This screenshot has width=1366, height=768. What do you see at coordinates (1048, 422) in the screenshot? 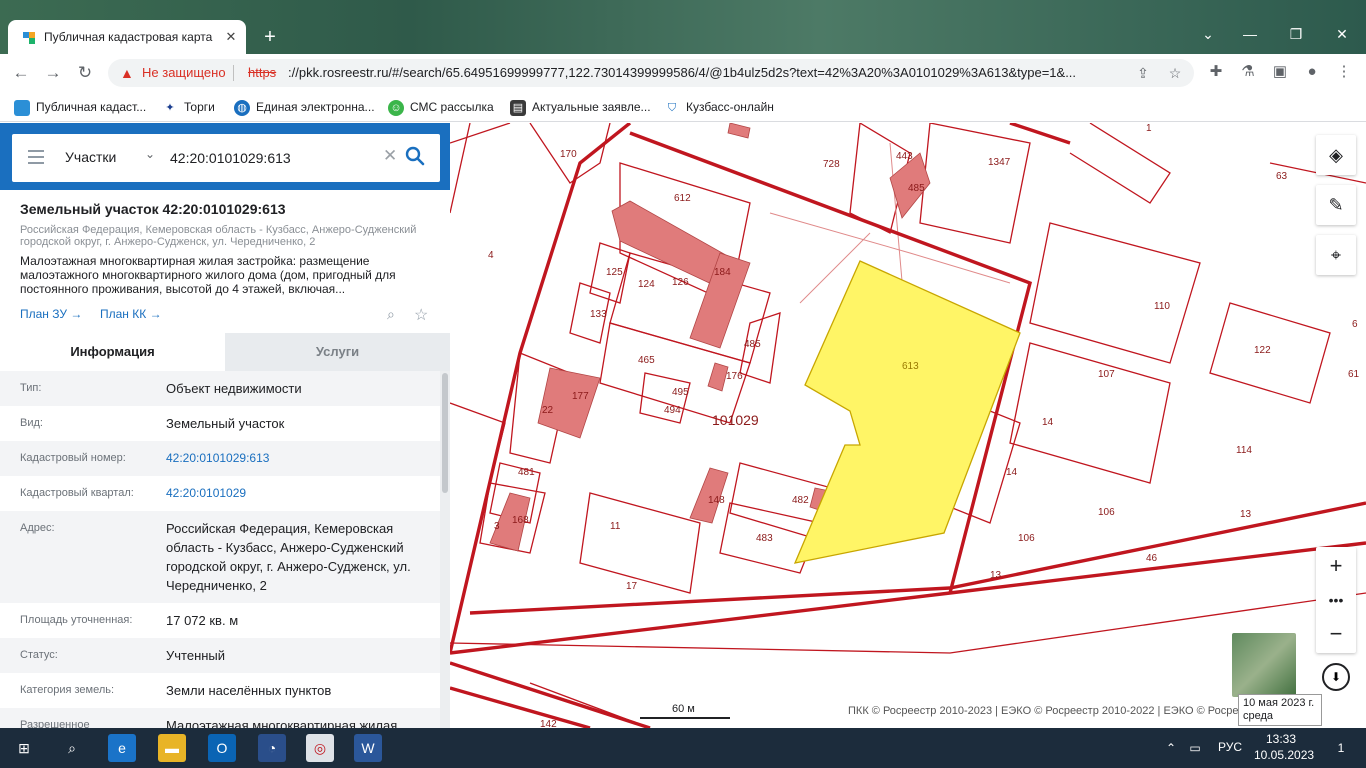
I see `parcel-label: 14` at bounding box center [1048, 422].